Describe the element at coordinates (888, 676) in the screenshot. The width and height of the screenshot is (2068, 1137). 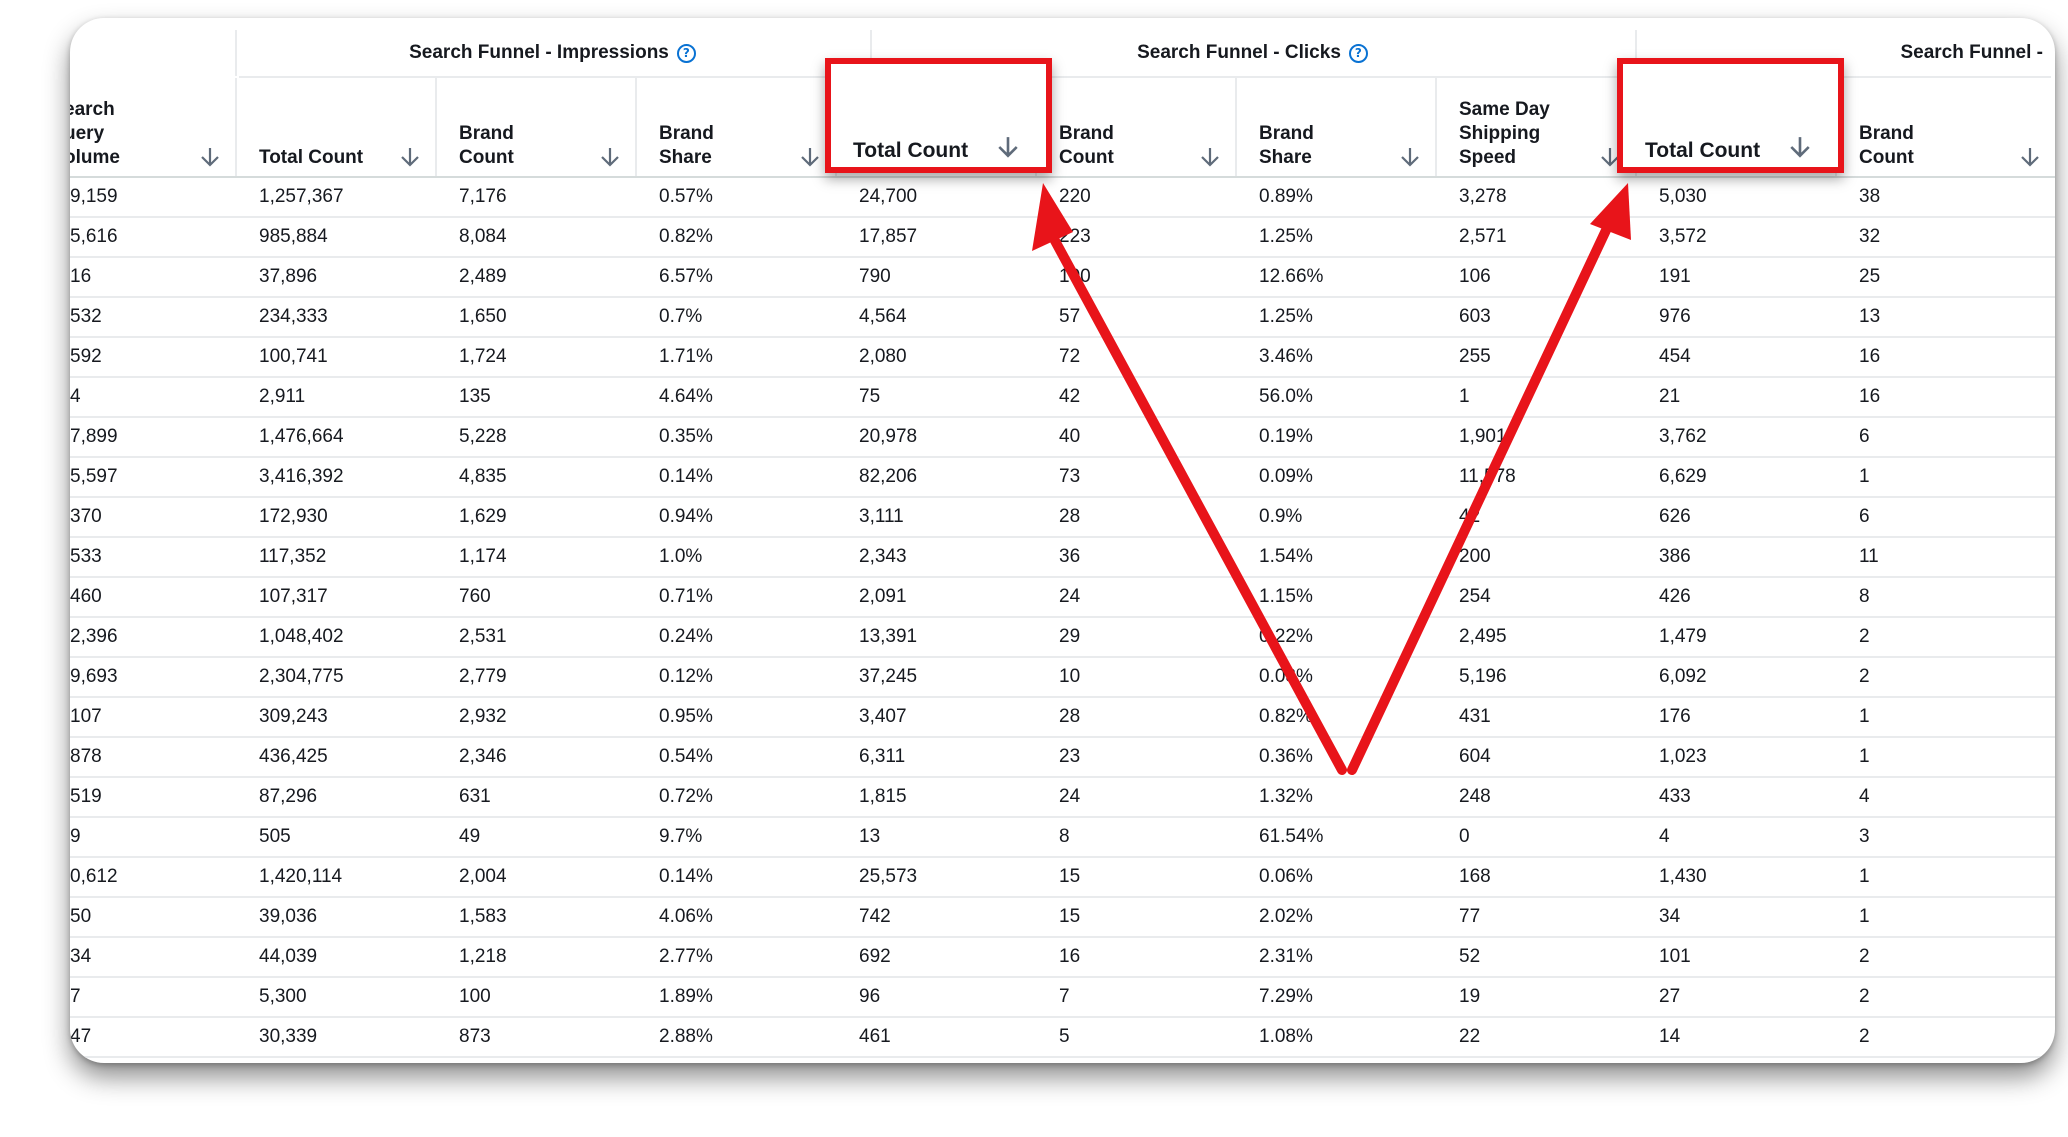
I see `table-cell: 37,245` at that location.